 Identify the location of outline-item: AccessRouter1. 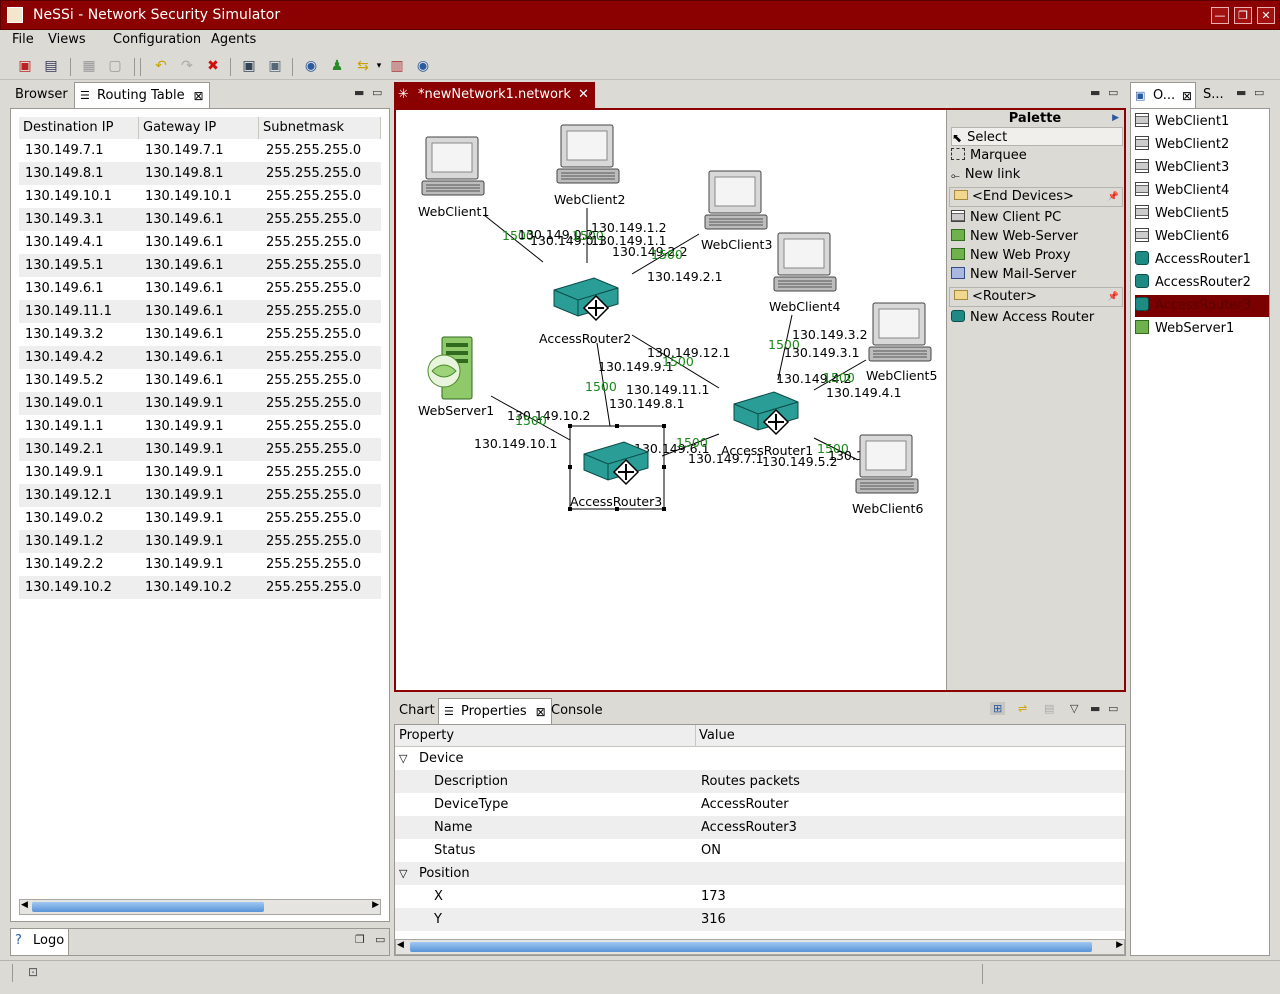
(1202, 260).